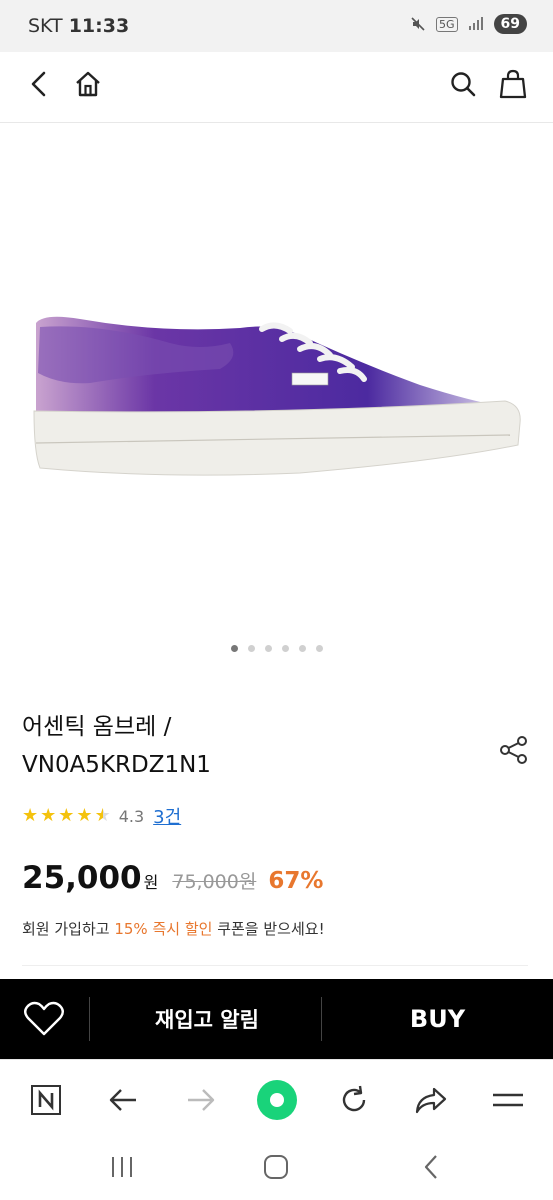 This screenshot has height=1200, width=553. I want to click on browser-back-button, so click(123, 1100).